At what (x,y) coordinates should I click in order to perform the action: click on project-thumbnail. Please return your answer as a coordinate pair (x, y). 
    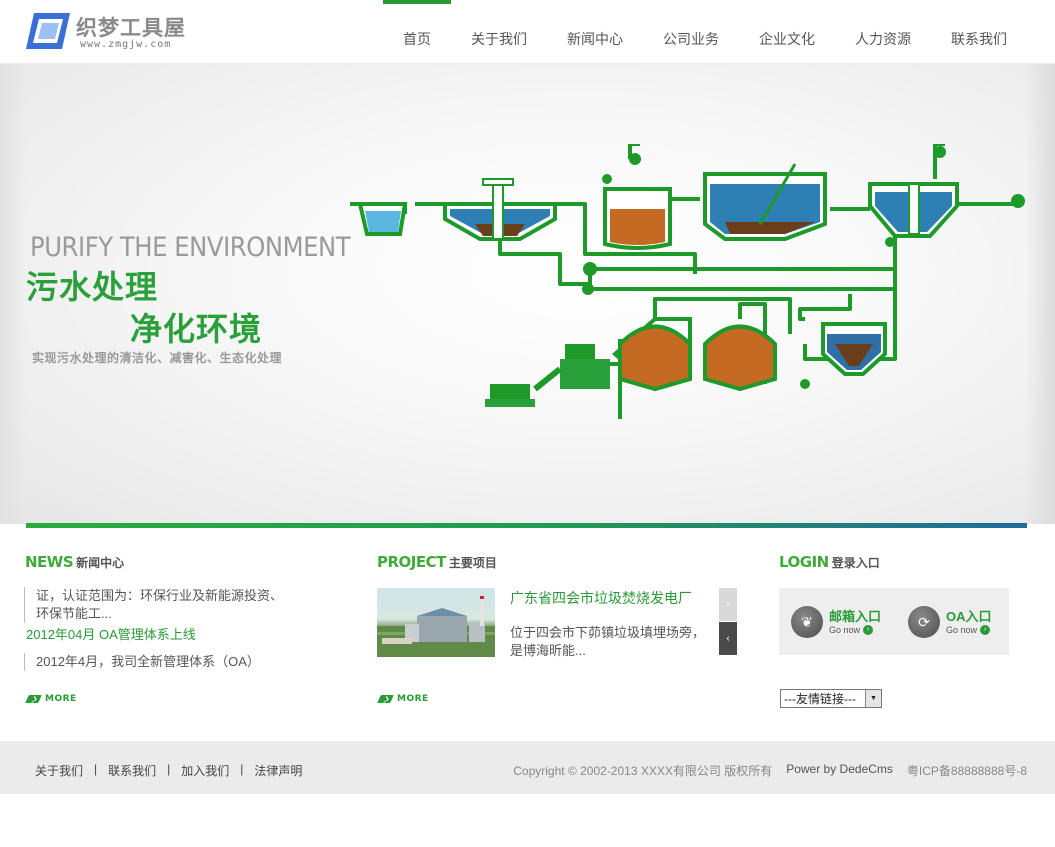
    Looking at the image, I should click on (436, 622).